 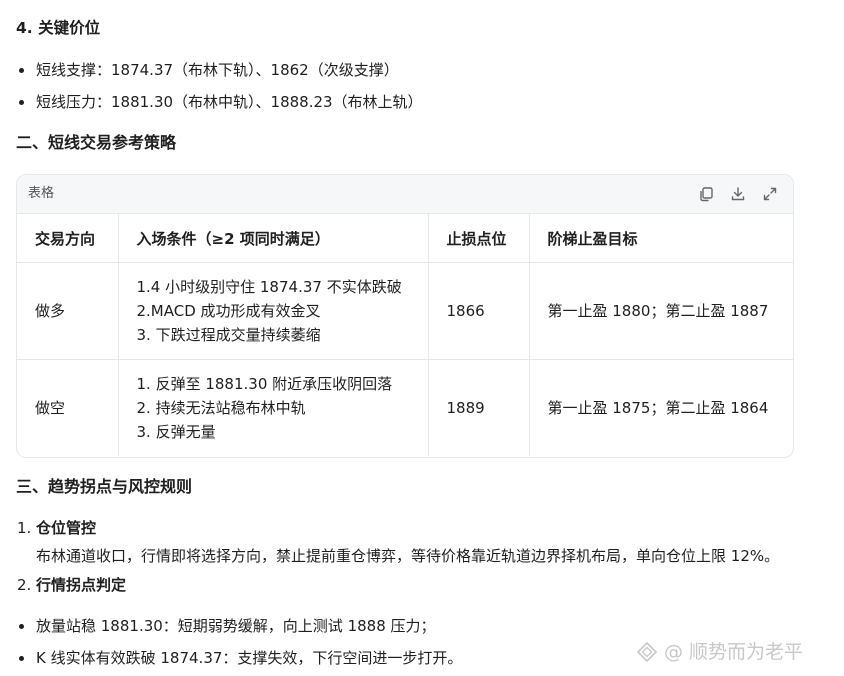 I want to click on list-item-text: 放量站稳 1881.30：短期弱势缓解，向上测试 1888 压力；, so click(x=236, y=626).